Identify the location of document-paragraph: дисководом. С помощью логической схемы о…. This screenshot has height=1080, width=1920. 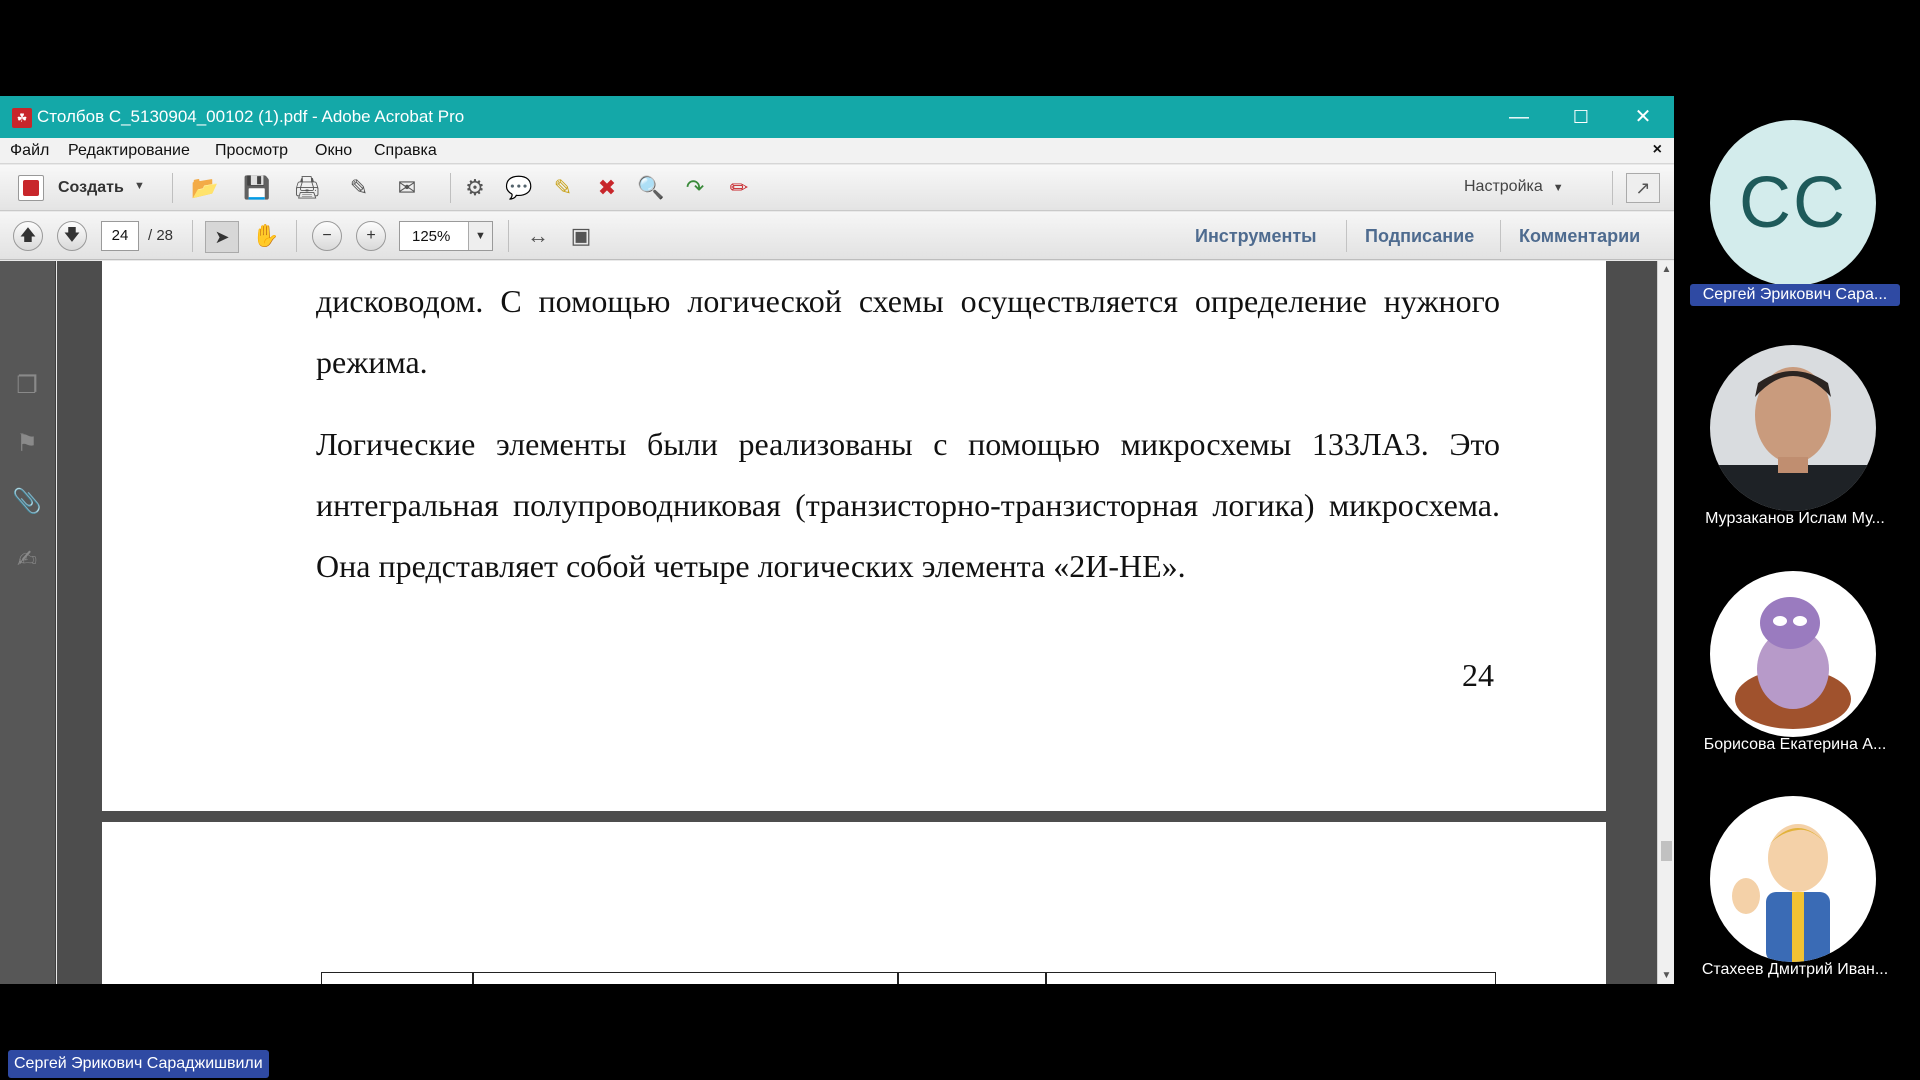
(908, 331).